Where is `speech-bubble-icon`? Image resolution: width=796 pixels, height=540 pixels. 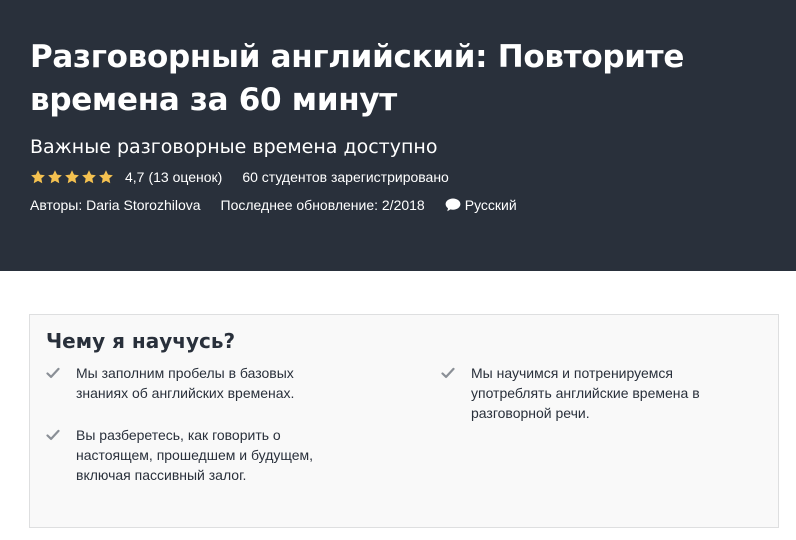
speech-bubble-icon is located at coordinates (453, 205).